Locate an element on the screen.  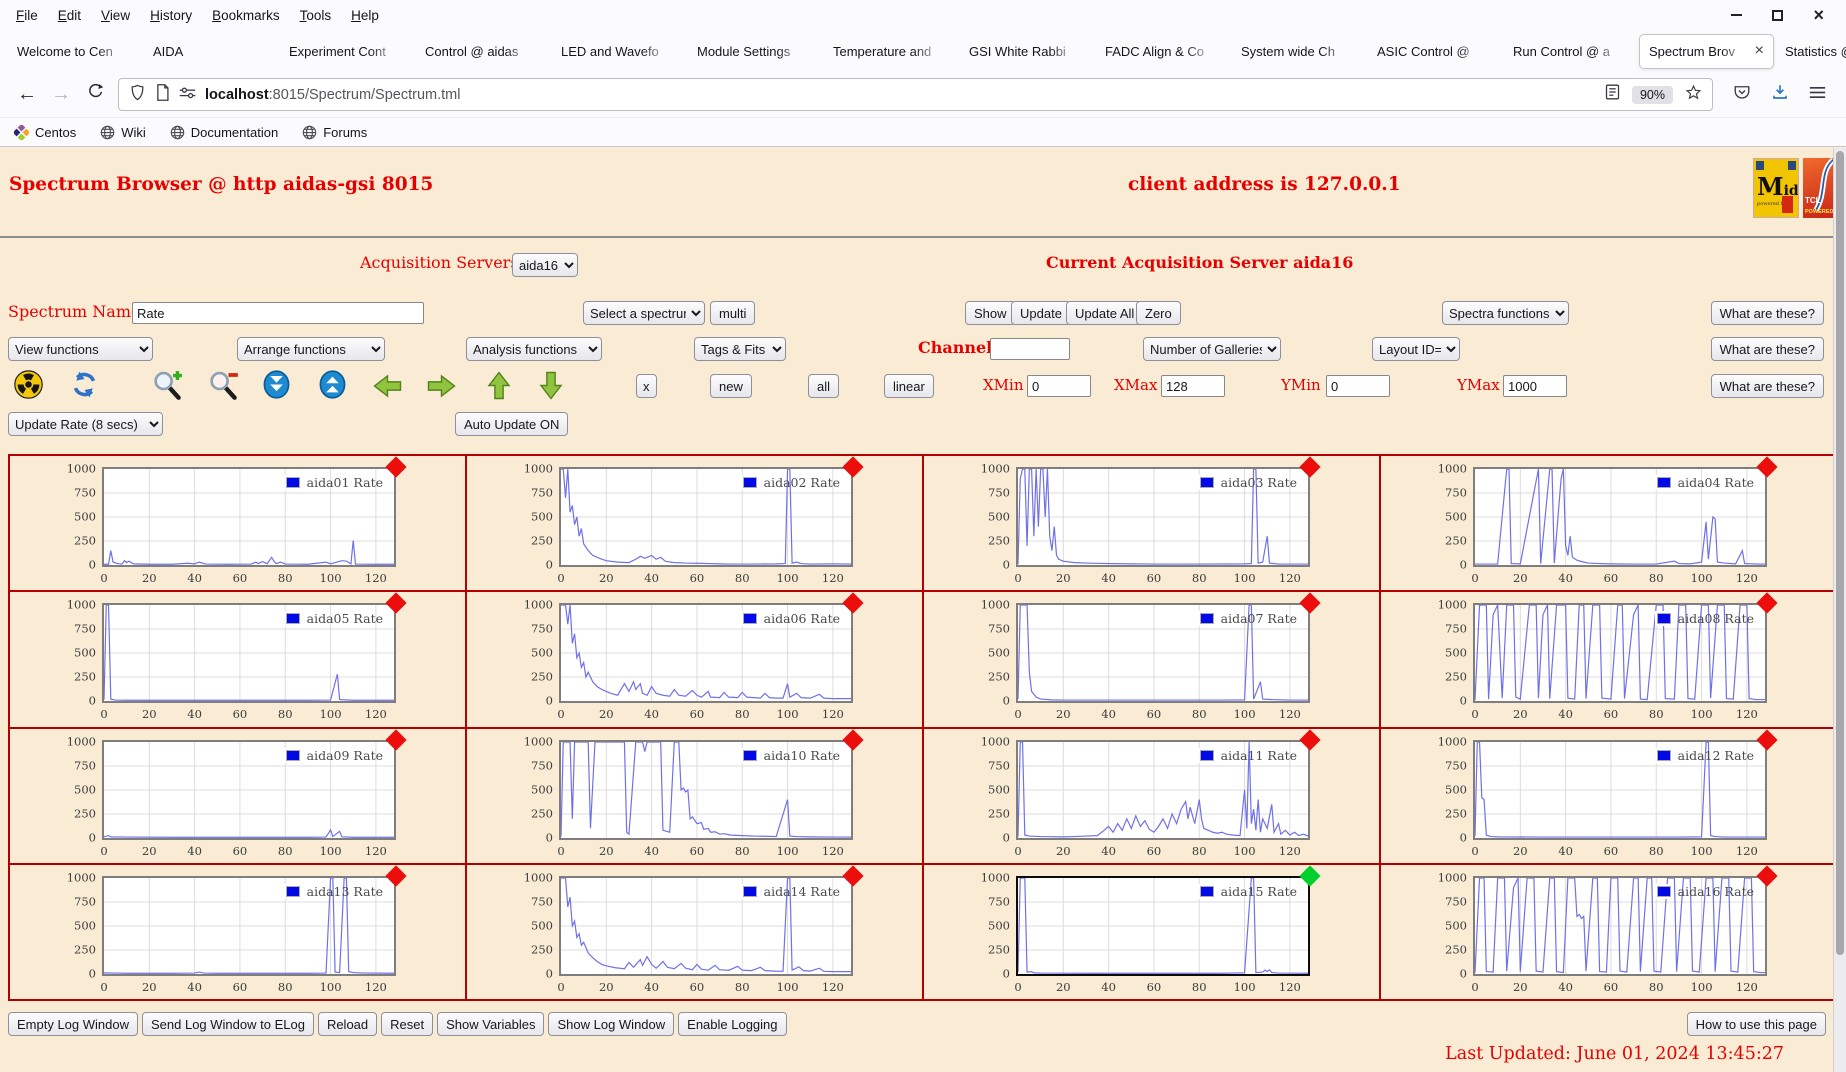
tab-9: FADC Align & Co is located at coordinates (1162, 51).